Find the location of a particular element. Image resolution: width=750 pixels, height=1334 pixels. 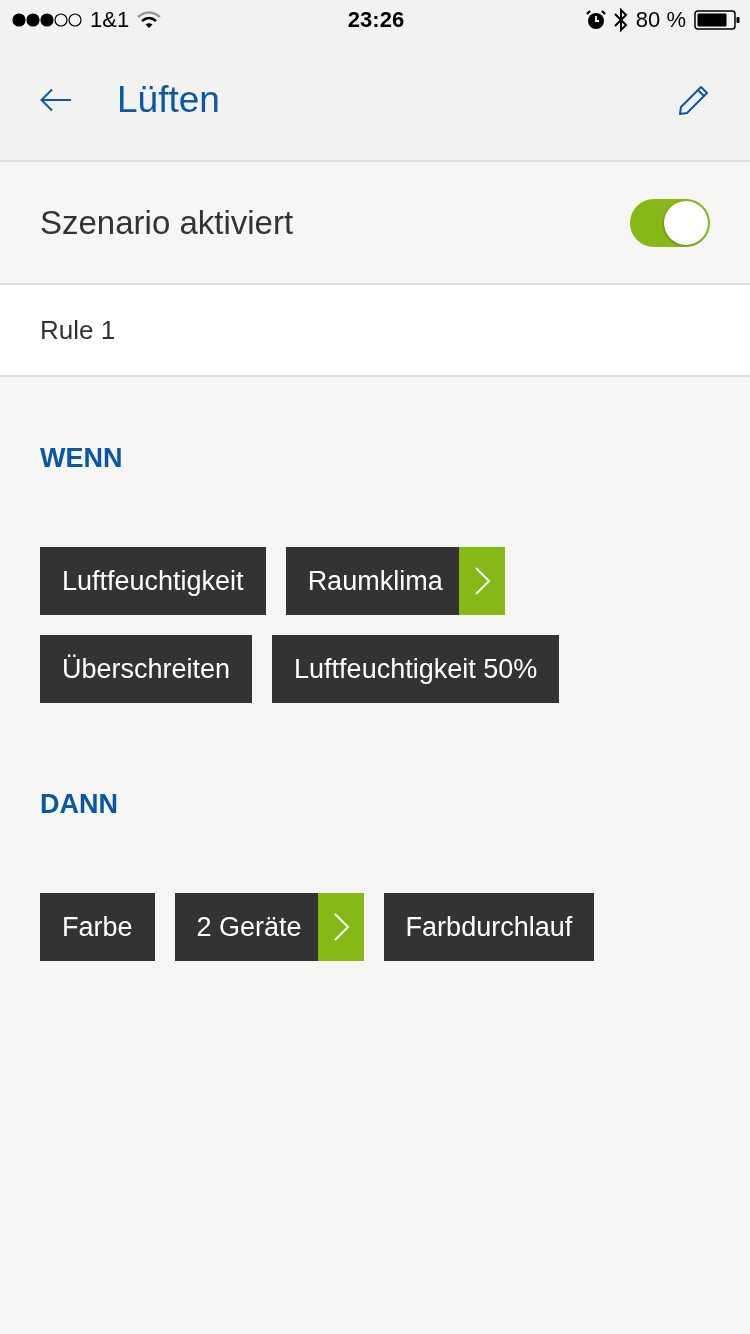

toggle-label: Szenario aktiviert is located at coordinates (167, 222).